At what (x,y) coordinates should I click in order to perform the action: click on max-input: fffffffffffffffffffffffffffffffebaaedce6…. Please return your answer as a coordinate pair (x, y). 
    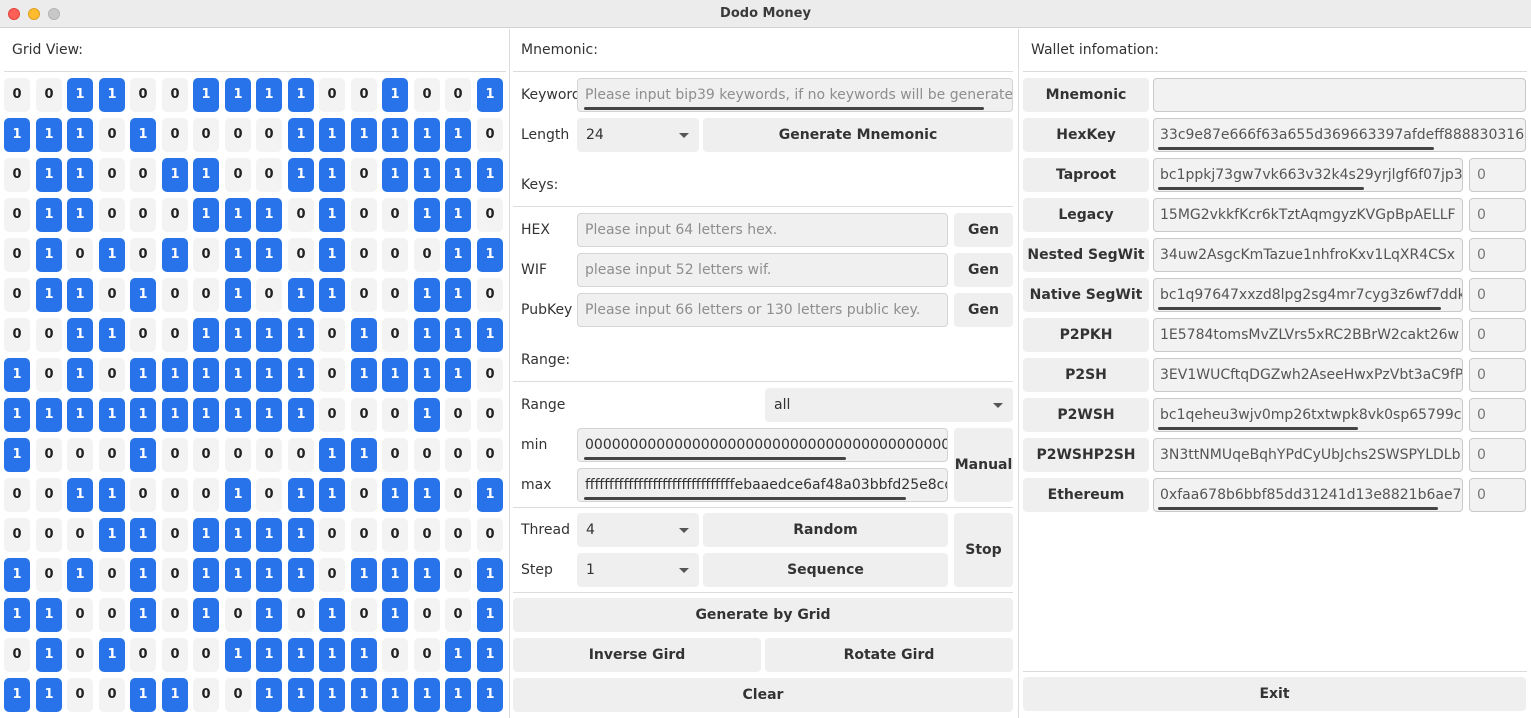
    Looking at the image, I should click on (762, 485).